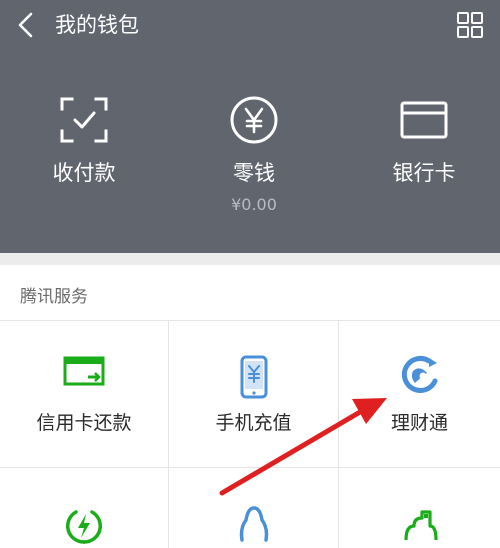  Describe the element at coordinates (26, 25) in the screenshot. I see `back-arrow-icon` at that location.